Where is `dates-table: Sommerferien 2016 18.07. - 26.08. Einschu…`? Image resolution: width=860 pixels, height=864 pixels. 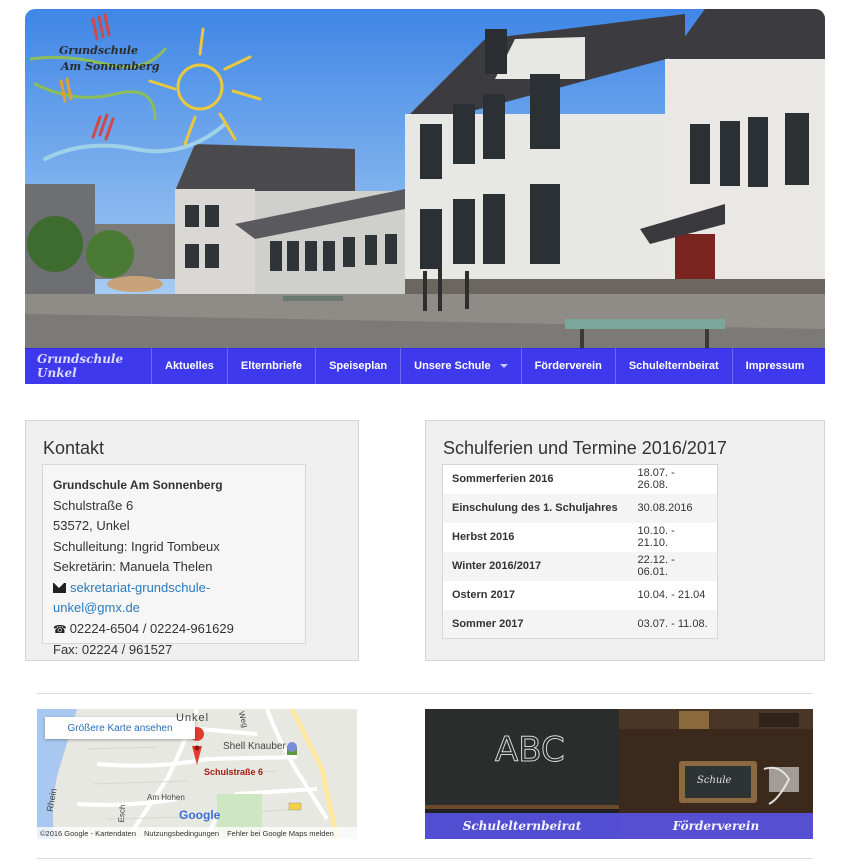
dates-table: Sommerferien 2016 18.07. - 26.08. Einschu… is located at coordinates (580, 551).